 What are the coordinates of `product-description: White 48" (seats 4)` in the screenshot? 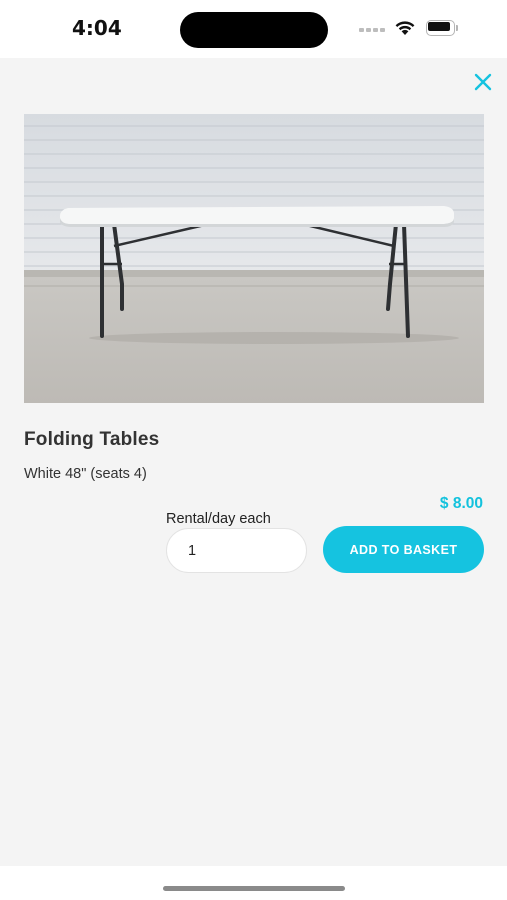 It's located at (85, 474).